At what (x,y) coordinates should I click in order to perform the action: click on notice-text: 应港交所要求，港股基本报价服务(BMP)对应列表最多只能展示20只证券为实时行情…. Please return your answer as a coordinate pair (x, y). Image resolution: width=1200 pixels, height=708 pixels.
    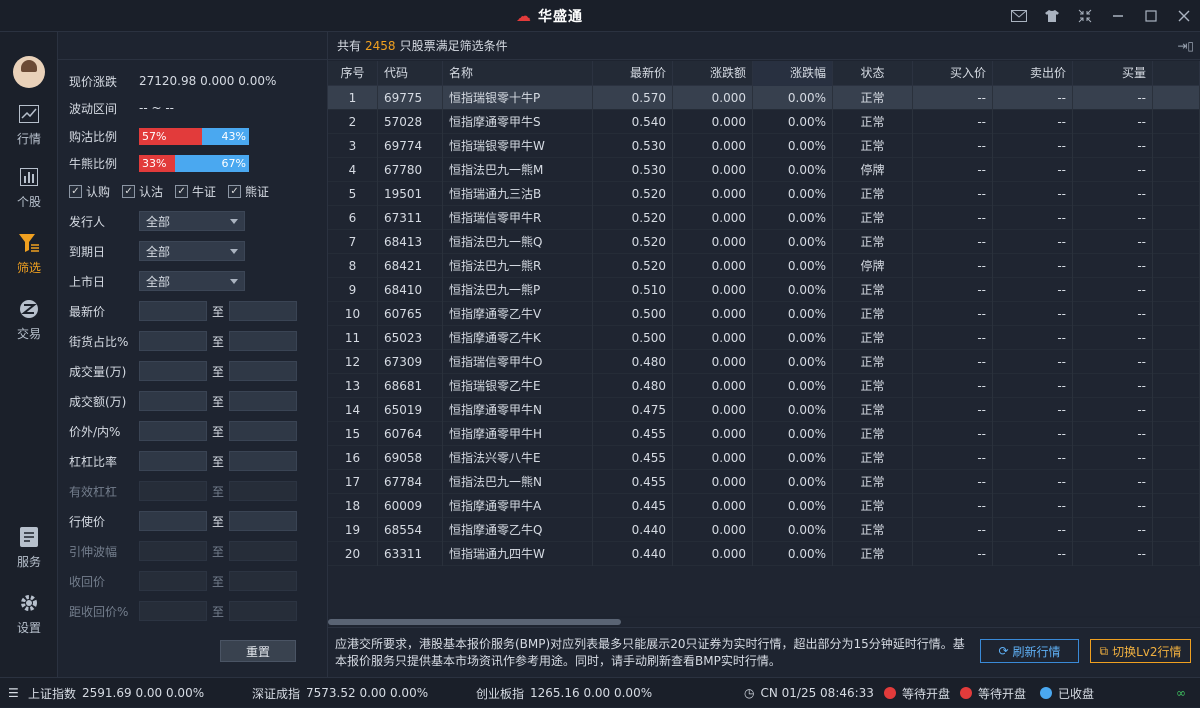
    Looking at the image, I should click on (650, 652).